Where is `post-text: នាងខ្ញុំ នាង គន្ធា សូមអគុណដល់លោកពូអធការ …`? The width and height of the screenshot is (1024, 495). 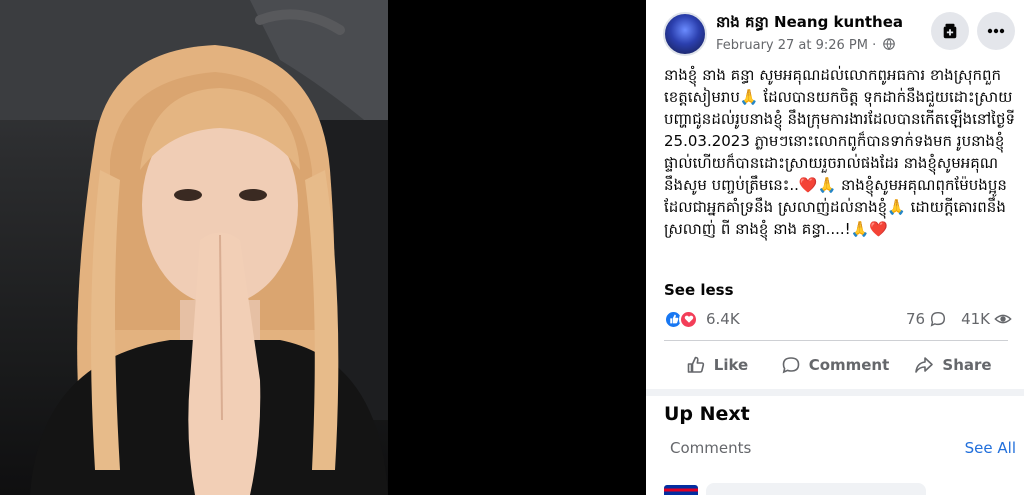 post-text: នាងខ្ញុំ នាង គន្ធា សូមអគុណដល់លោកពូអធការ … is located at coordinates (842, 152).